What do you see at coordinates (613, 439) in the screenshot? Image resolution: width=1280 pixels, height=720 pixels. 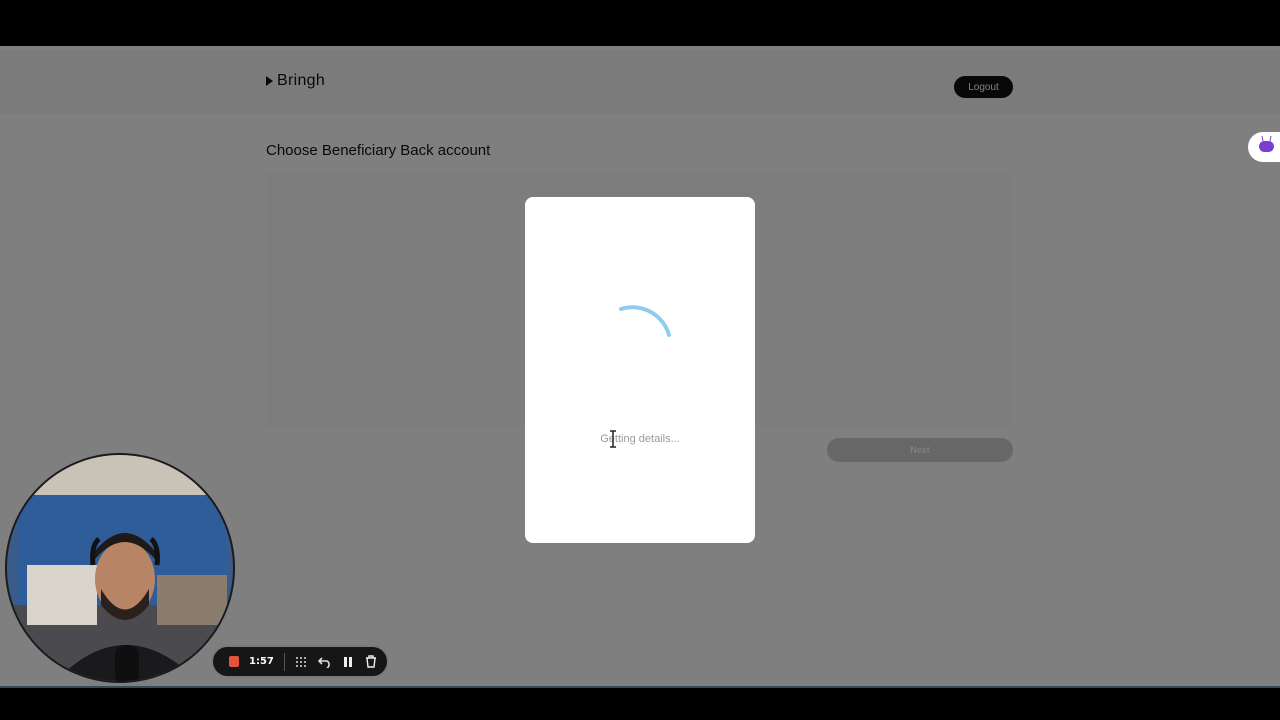 I see `text-cursor-icon` at bounding box center [613, 439].